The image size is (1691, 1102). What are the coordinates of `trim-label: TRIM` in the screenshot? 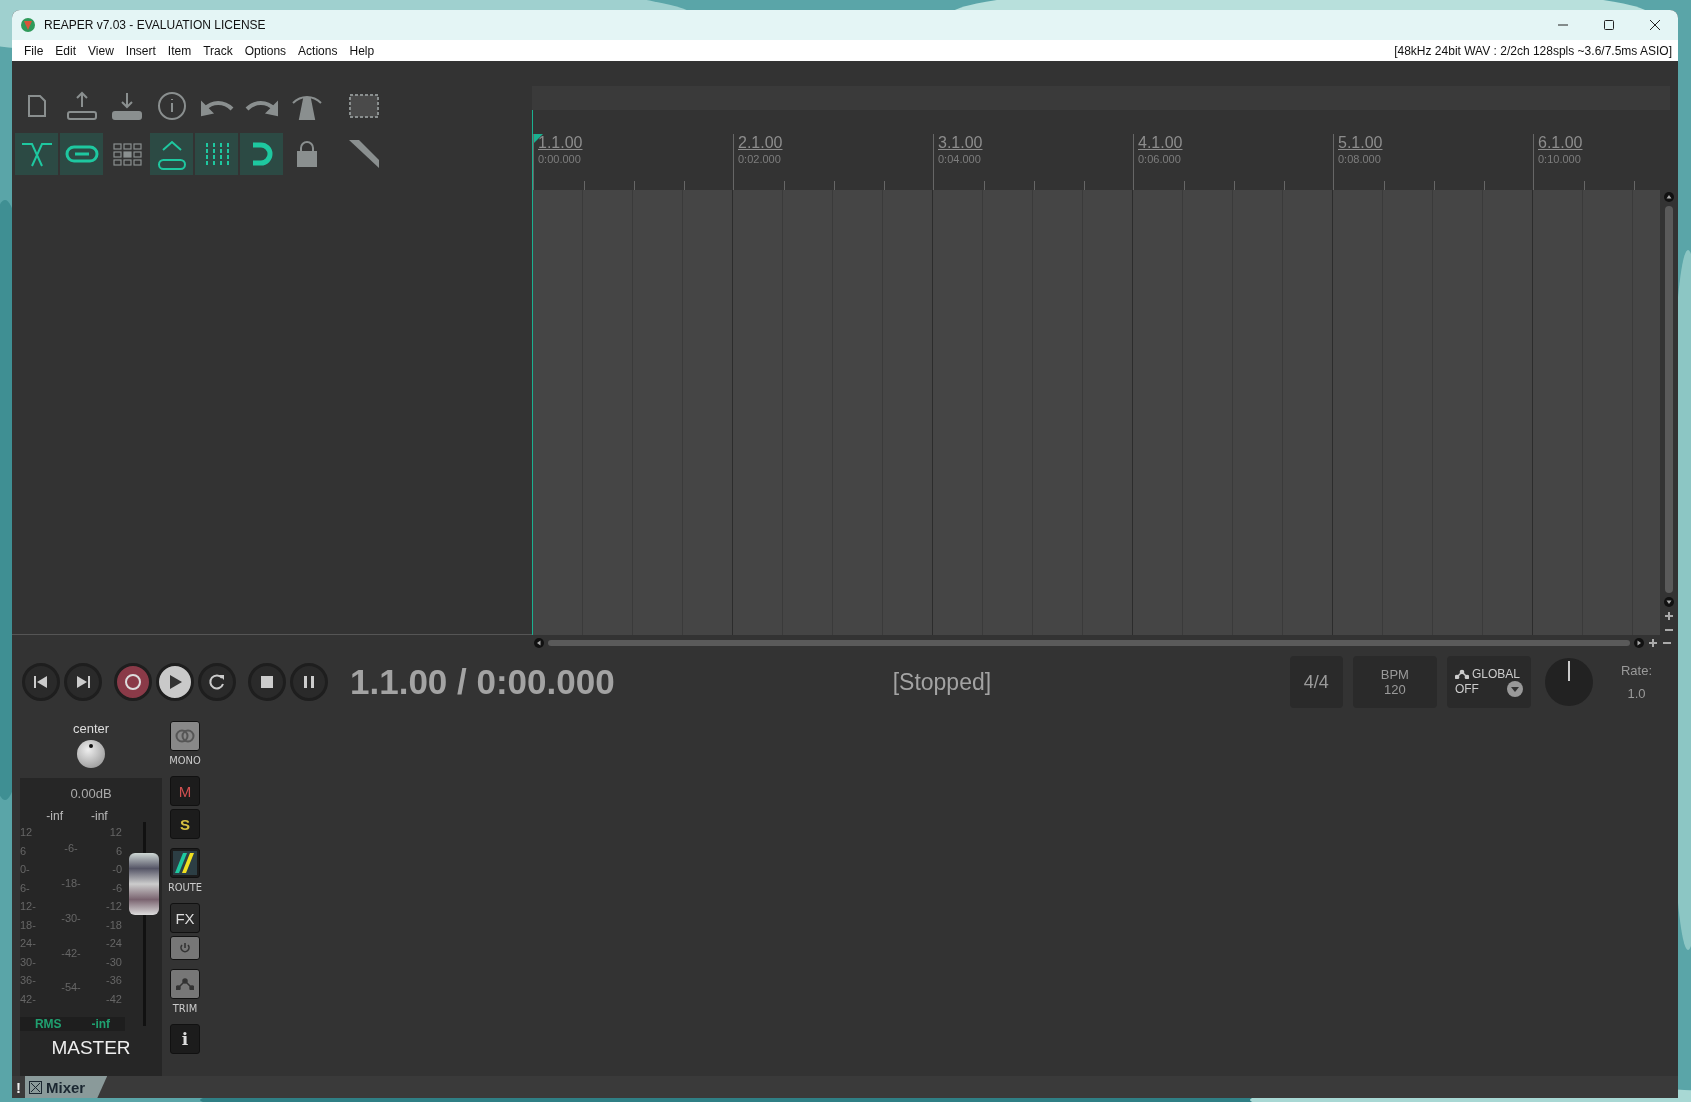 It's located at (185, 1008).